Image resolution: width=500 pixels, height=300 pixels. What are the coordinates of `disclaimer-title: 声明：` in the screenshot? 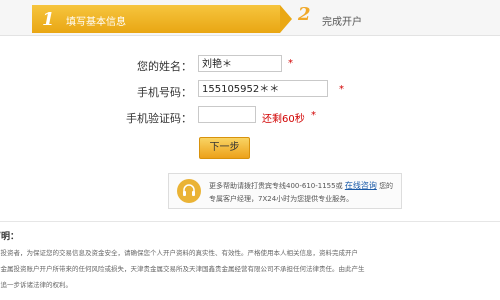 It's located at (10, 237).